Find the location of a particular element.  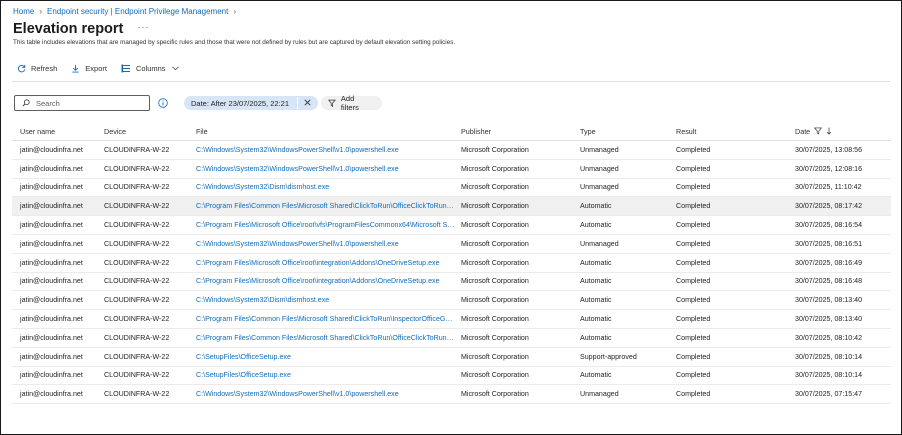

columns-icon is located at coordinates (125, 68).